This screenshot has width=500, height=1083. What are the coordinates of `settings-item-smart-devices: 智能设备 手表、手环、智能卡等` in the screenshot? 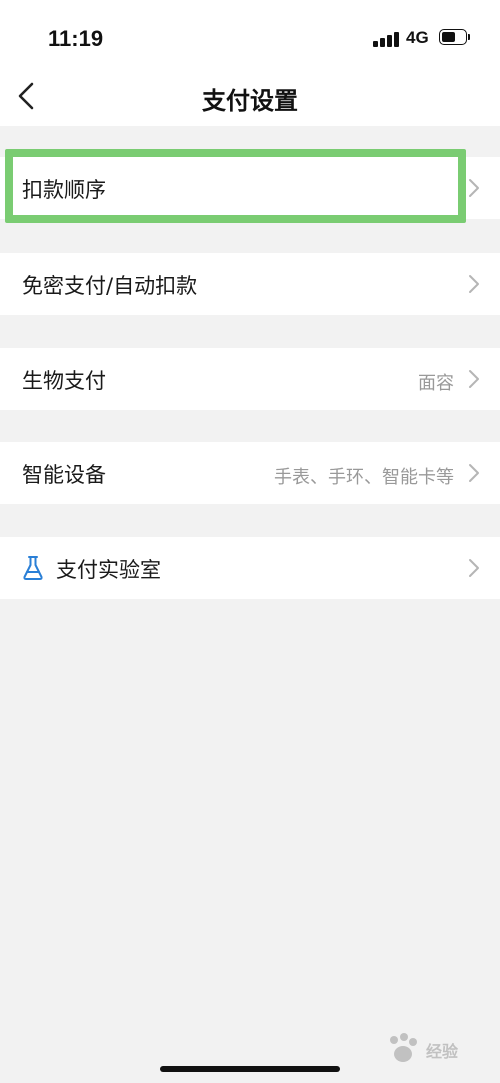 It's located at (250, 473).